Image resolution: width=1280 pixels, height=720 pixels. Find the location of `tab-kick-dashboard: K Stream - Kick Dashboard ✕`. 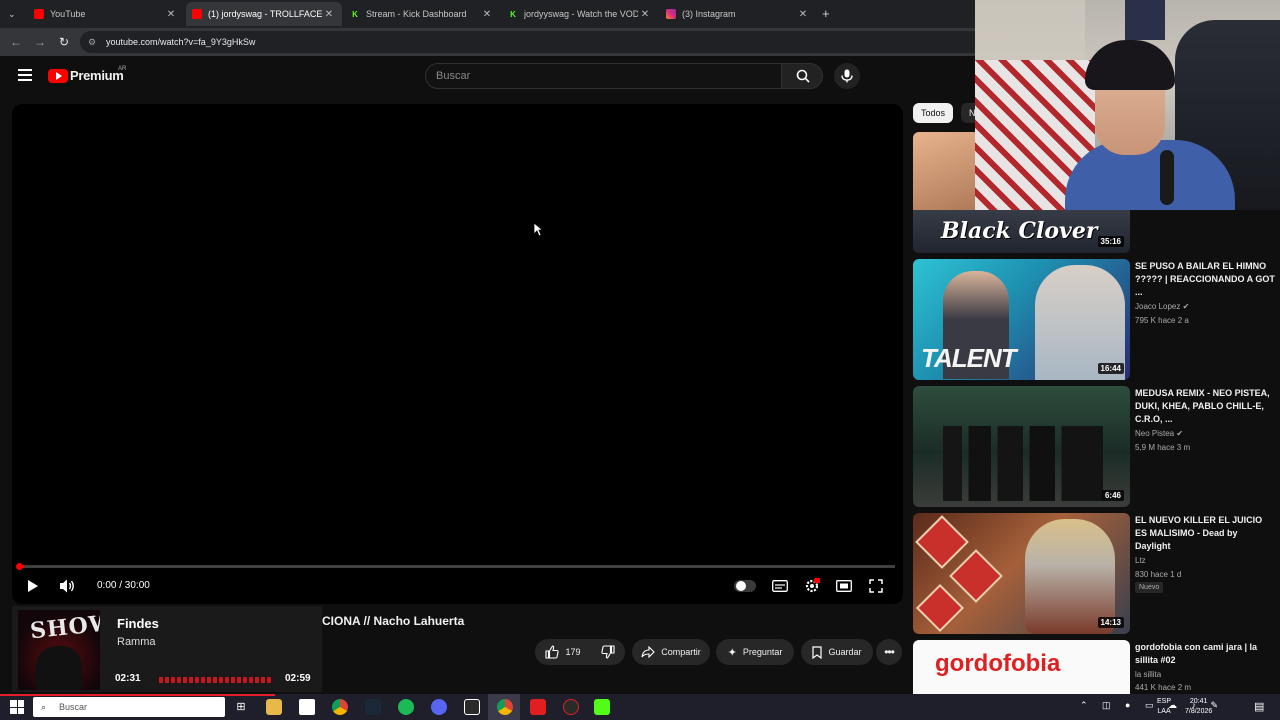

tab-kick-dashboard: K Stream - Kick Dashboard ✕ is located at coordinates (422, 14).